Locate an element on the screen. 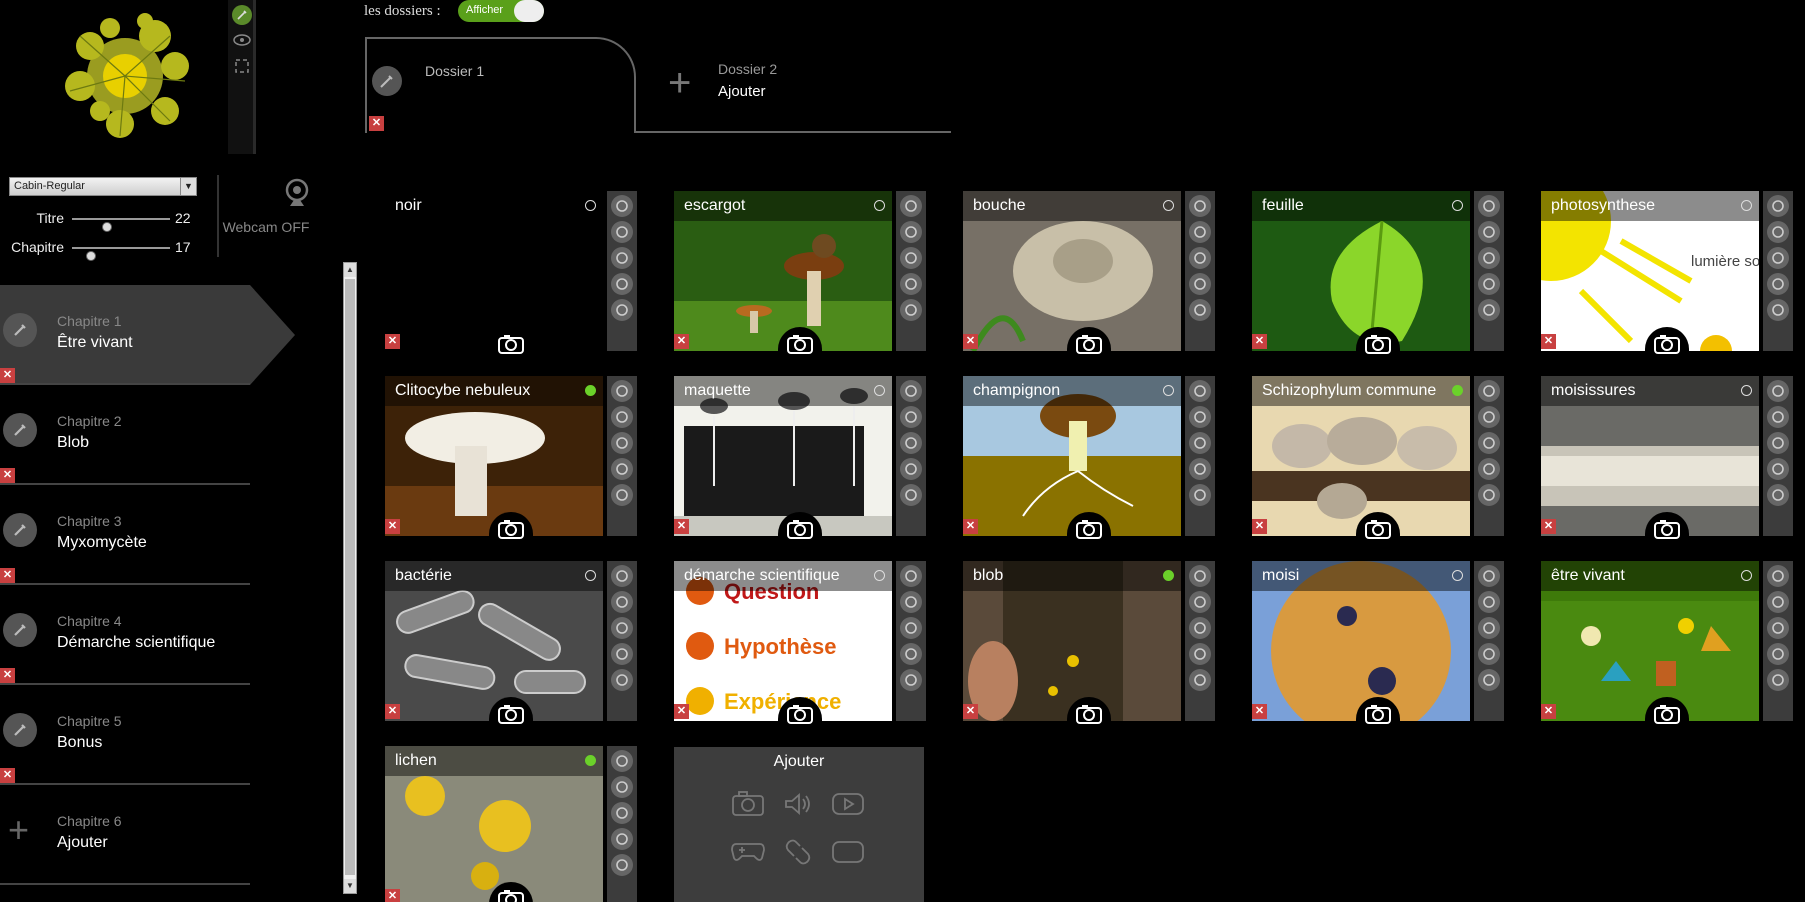 This screenshot has height=902, width=1805. chapter-item: + Chapitre 6 Ajouter is located at coordinates (125, 835).